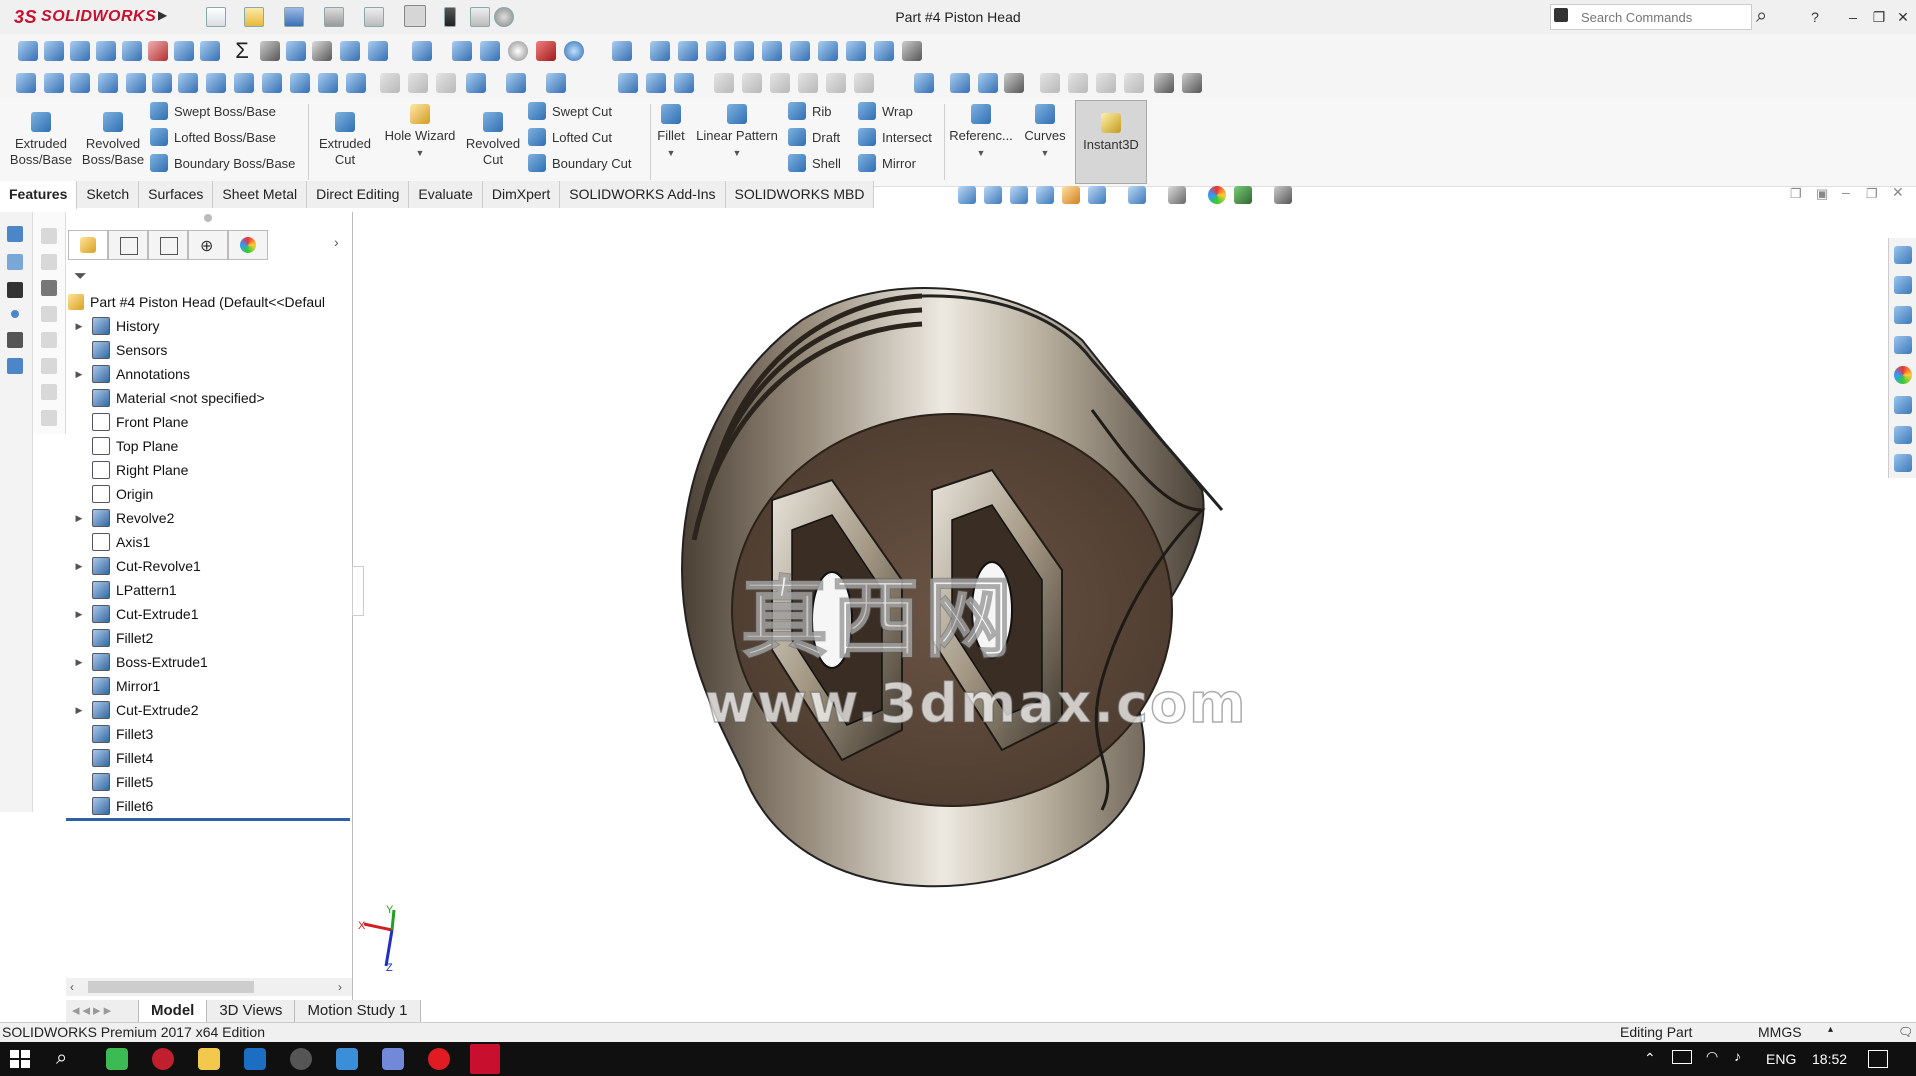  Describe the element at coordinates (574, 51) in the screenshot. I see `curvature-icon` at that location.